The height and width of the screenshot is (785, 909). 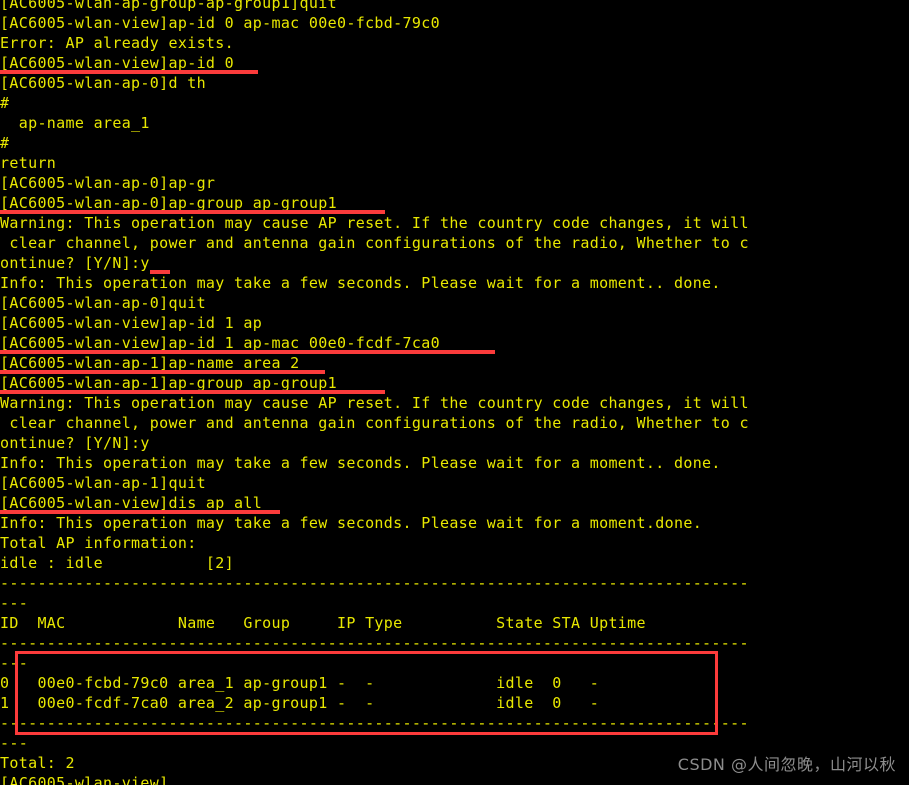 What do you see at coordinates (131, 503) in the screenshot?
I see `terminal-line: [AC6005-wlan-view]dis ap all` at bounding box center [131, 503].